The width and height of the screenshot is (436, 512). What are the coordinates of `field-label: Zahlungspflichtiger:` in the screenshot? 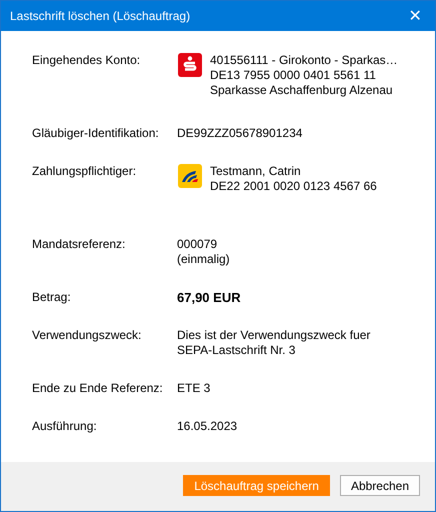 It's located at (85, 172).